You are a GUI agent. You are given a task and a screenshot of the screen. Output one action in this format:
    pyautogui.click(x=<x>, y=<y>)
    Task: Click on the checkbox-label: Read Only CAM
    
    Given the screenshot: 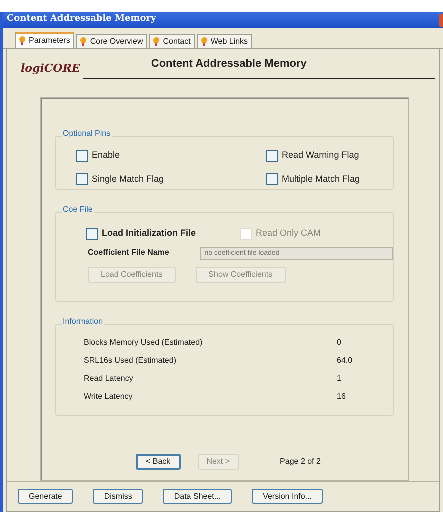 What is the action you would take?
    pyautogui.click(x=289, y=233)
    